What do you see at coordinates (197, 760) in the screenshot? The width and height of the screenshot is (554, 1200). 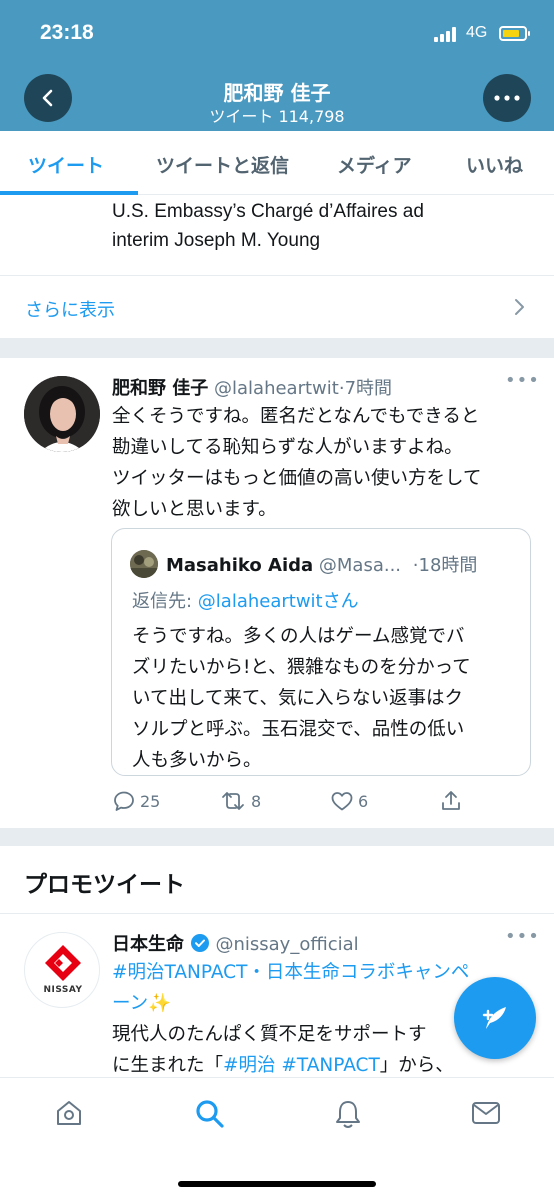 I see `quote-text-line: 人も多いから。` at bounding box center [197, 760].